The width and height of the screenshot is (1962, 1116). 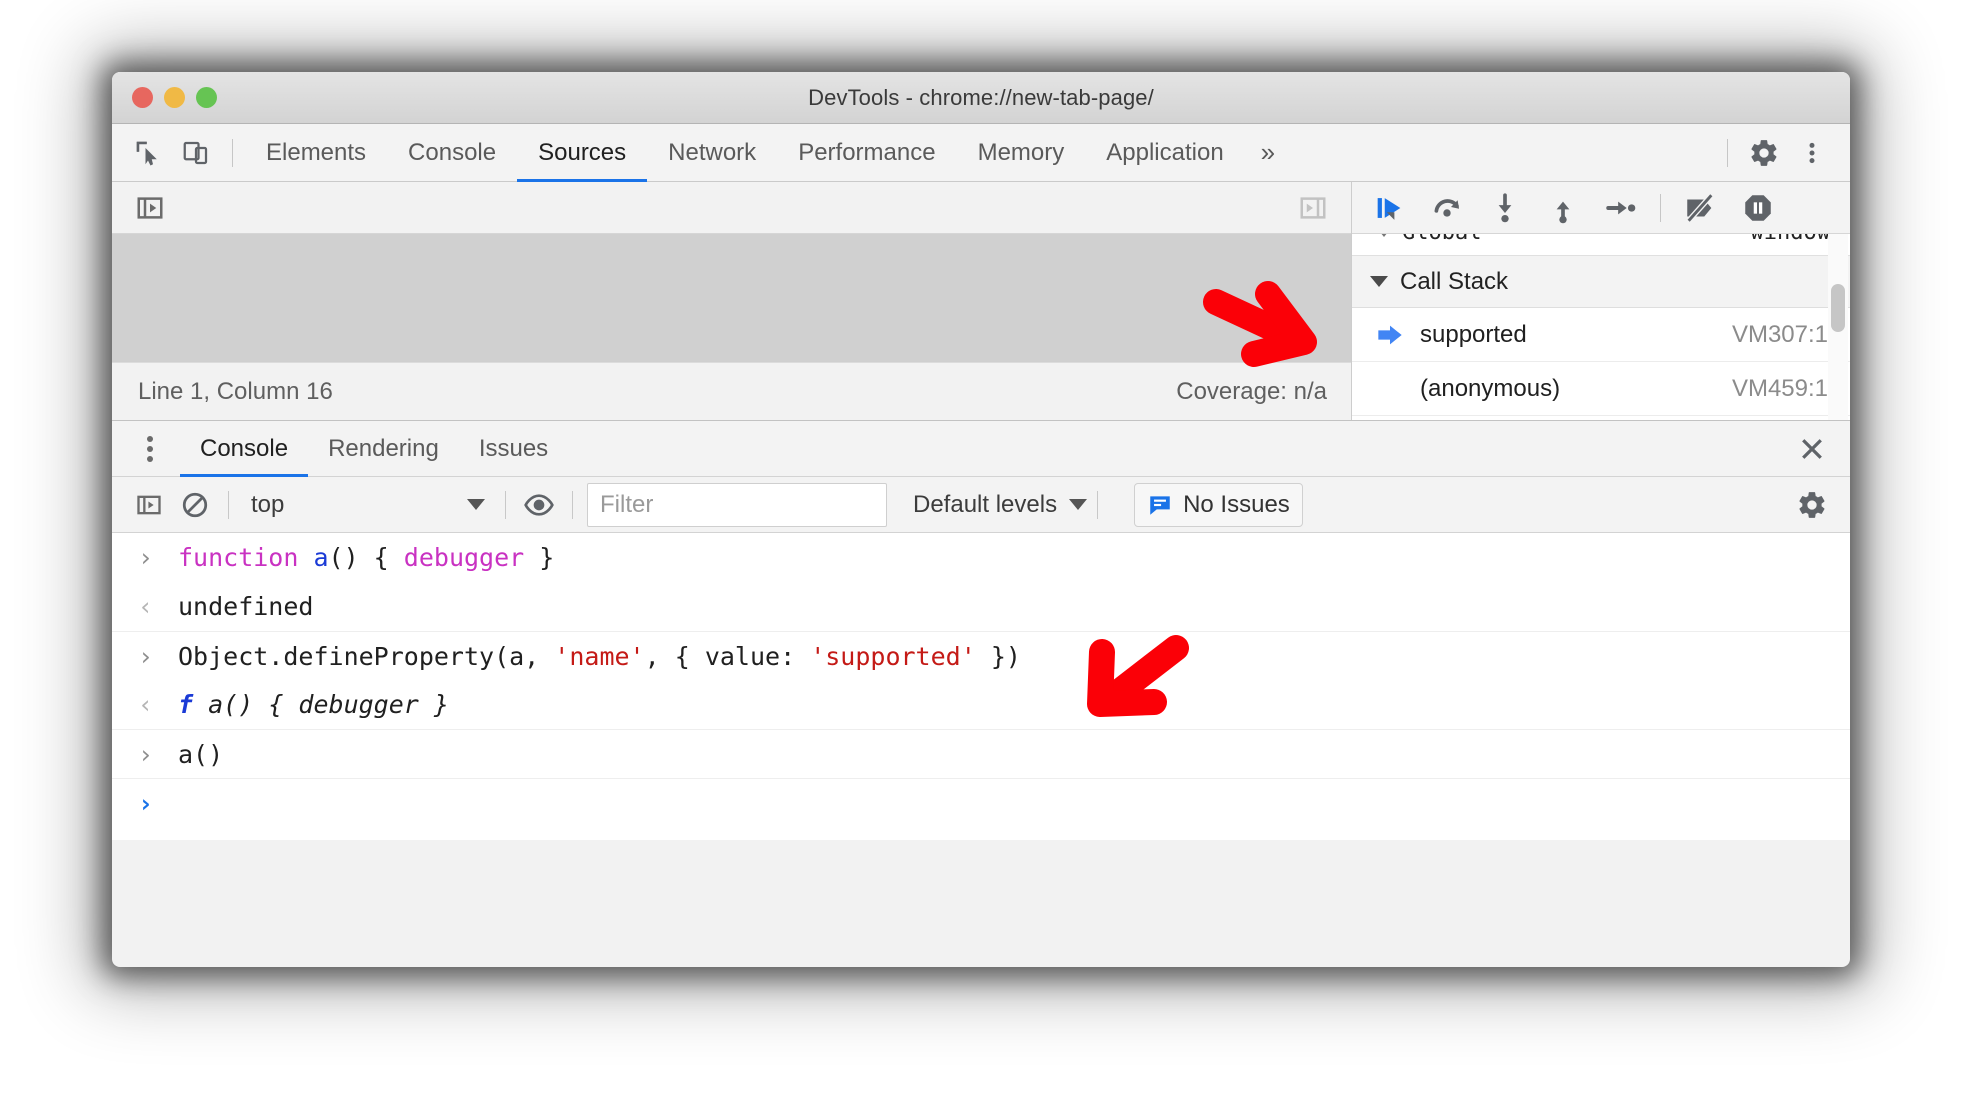 What do you see at coordinates (142, 97) in the screenshot?
I see `close-window-button` at bounding box center [142, 97].